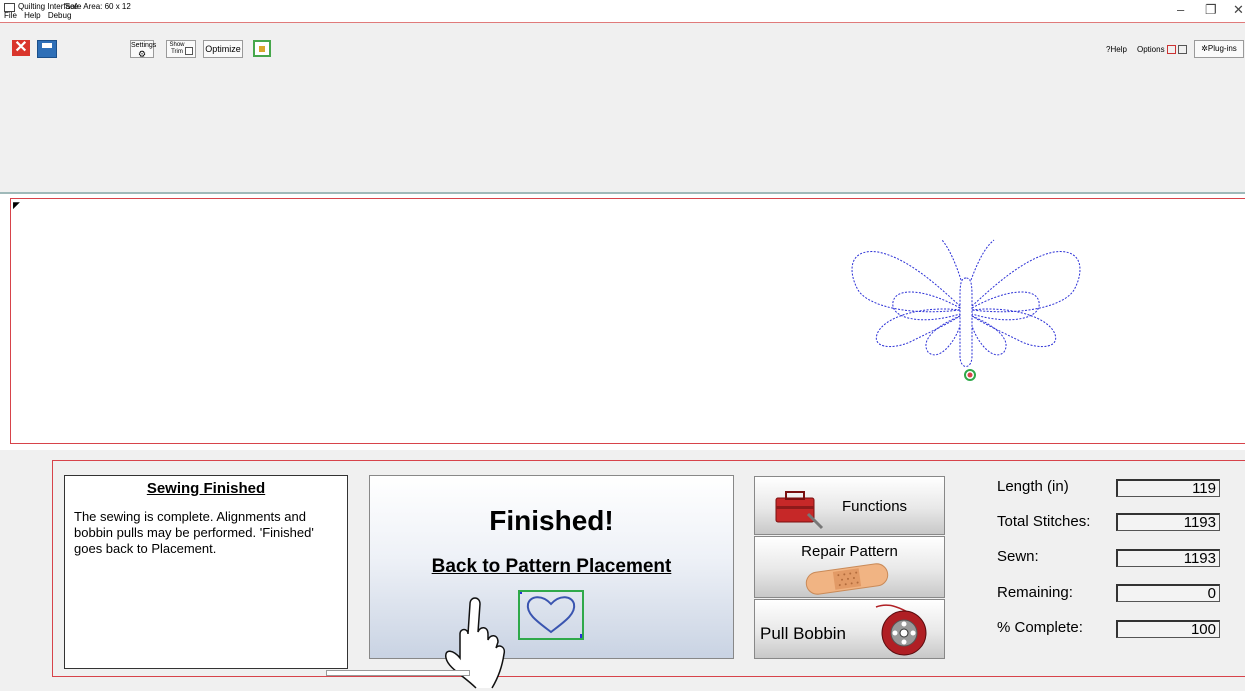 The width and height of the screenshot is (1245, 691). Describe the element at coordinates (1168, 593) in the screenshot. I see `remaining-value: 0` at that location.